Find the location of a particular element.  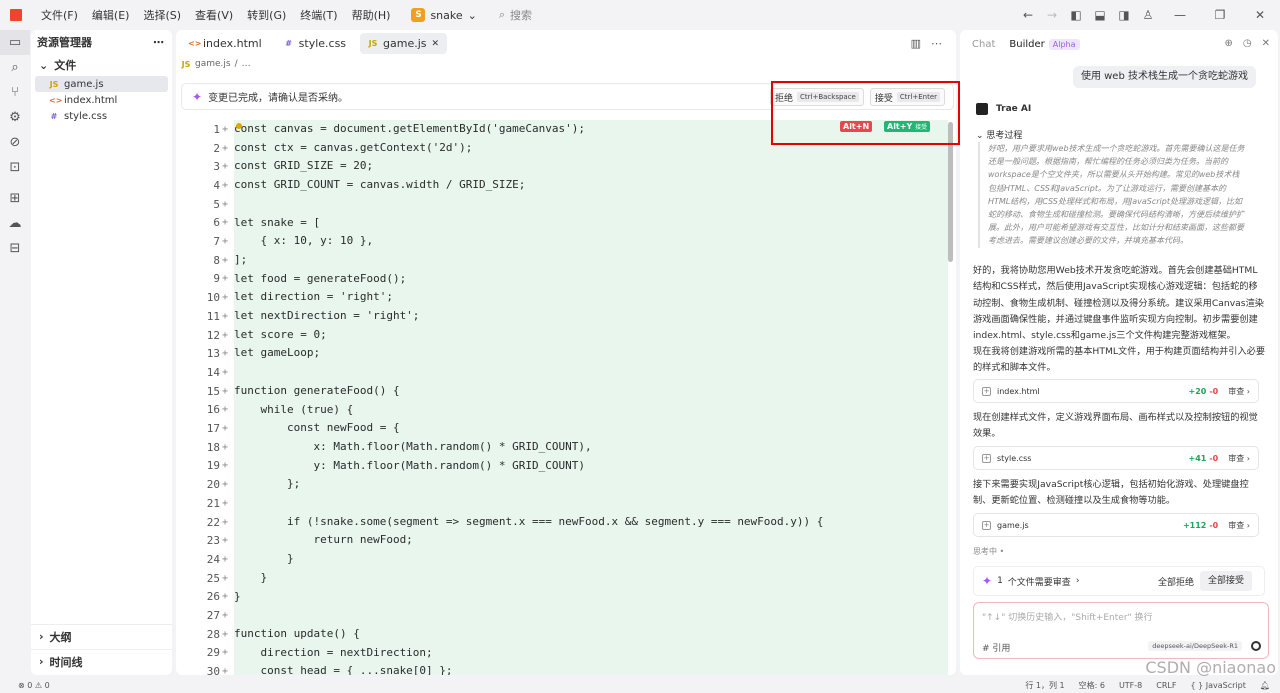

tab-chat: Chat is located at coordinates (983, 44).